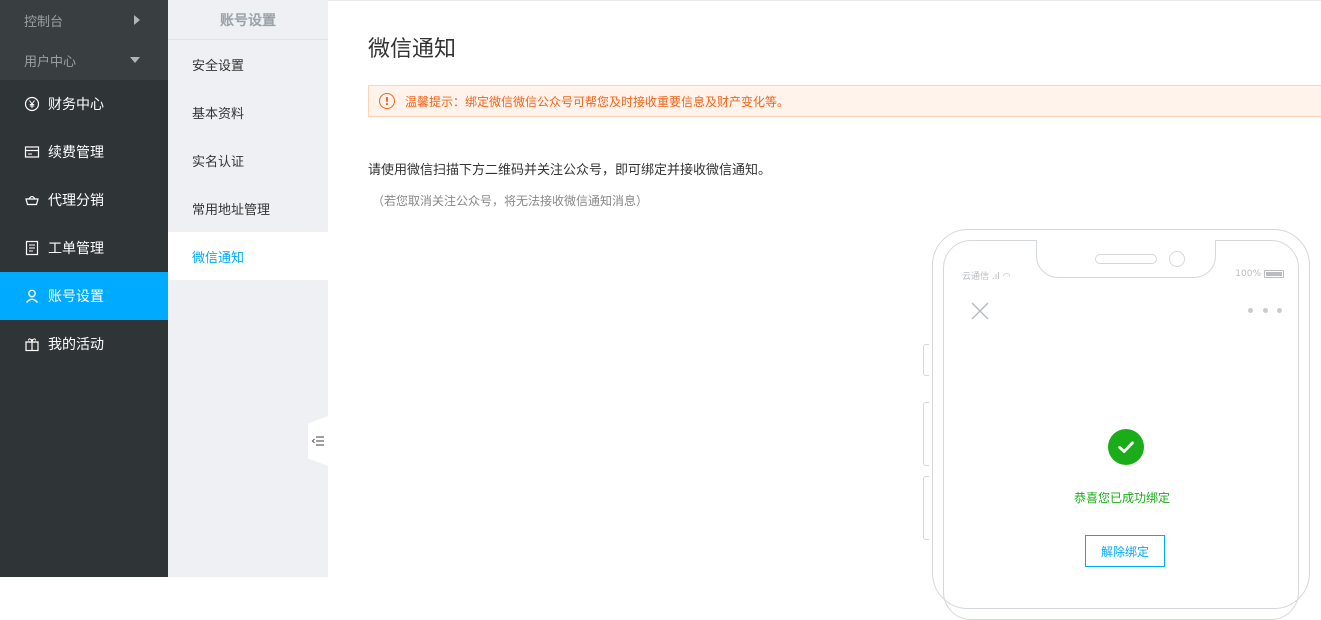 The height and width of the screenshot is (620, 1321). Describe the element at coordinates (1274, 274) in the screenshot. I see `battery-icon` at that location.